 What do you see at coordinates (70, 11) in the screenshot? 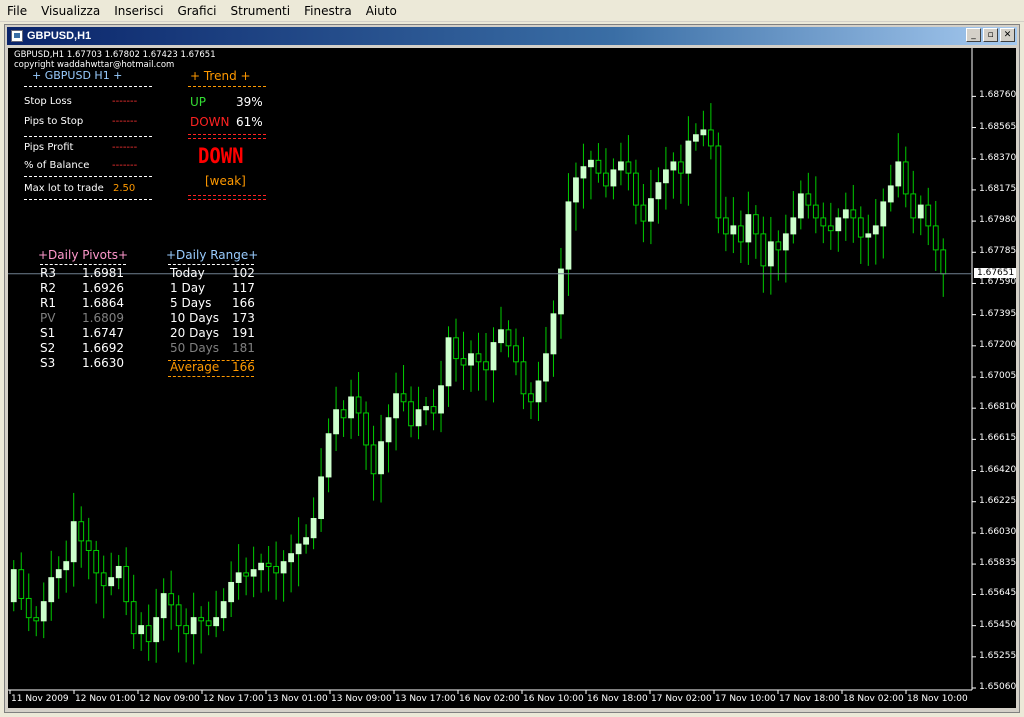
I see `menu-view: Visualizza` at bounding box center [70, 11].